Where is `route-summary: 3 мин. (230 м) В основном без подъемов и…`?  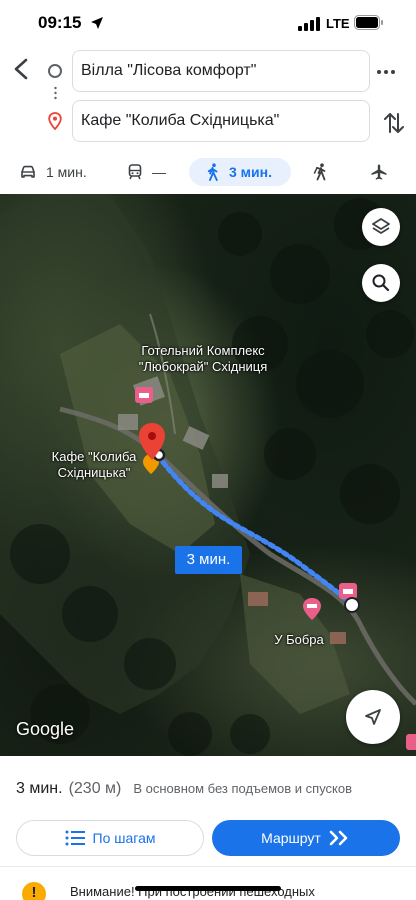 route-summary: 3 мин. (230 м) В основном без подъемов и… is located at coordinates (184, 790).